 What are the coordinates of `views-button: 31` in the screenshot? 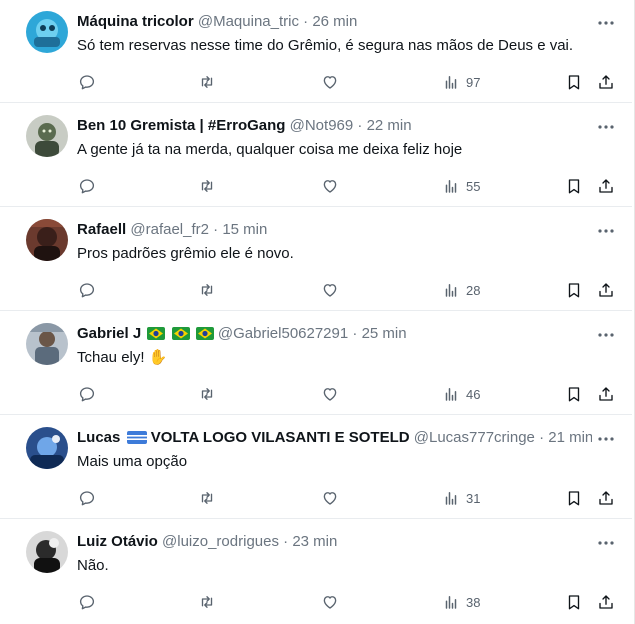 It's located at (461, 498).